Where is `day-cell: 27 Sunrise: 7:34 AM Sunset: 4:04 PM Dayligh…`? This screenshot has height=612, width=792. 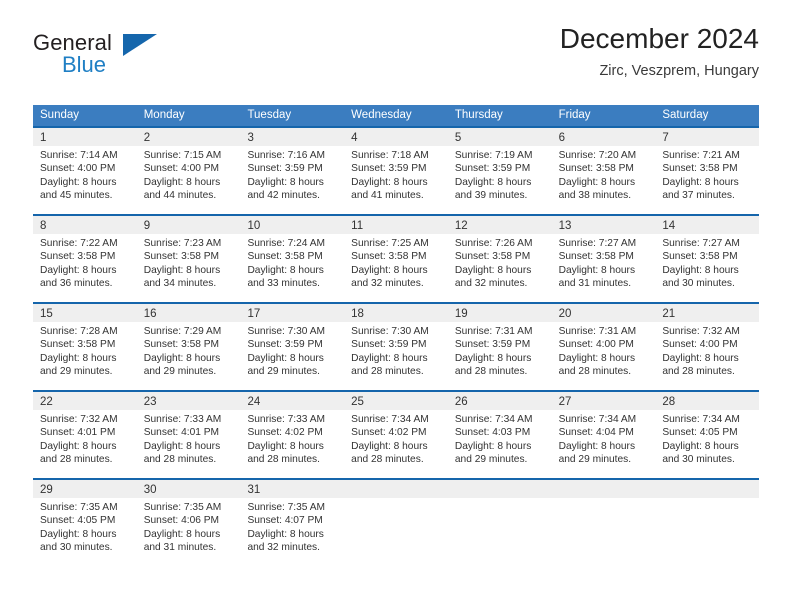 day-cell: 27 Sunrise: 7:34 AM Sunset: 4:04 PM Dayligh… is located at coordinates (603, 434).